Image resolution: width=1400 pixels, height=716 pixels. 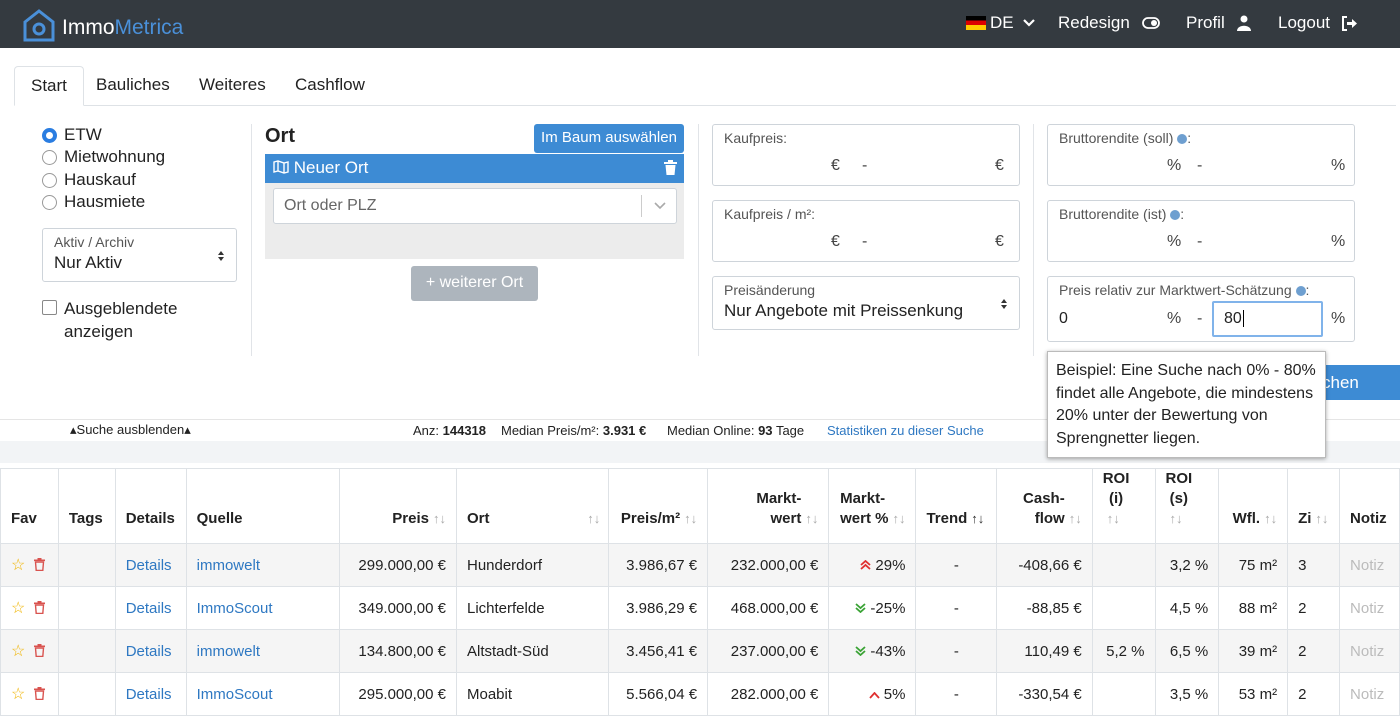 I want to click on logo: Immo Metrica, so click(x=102, y=25).